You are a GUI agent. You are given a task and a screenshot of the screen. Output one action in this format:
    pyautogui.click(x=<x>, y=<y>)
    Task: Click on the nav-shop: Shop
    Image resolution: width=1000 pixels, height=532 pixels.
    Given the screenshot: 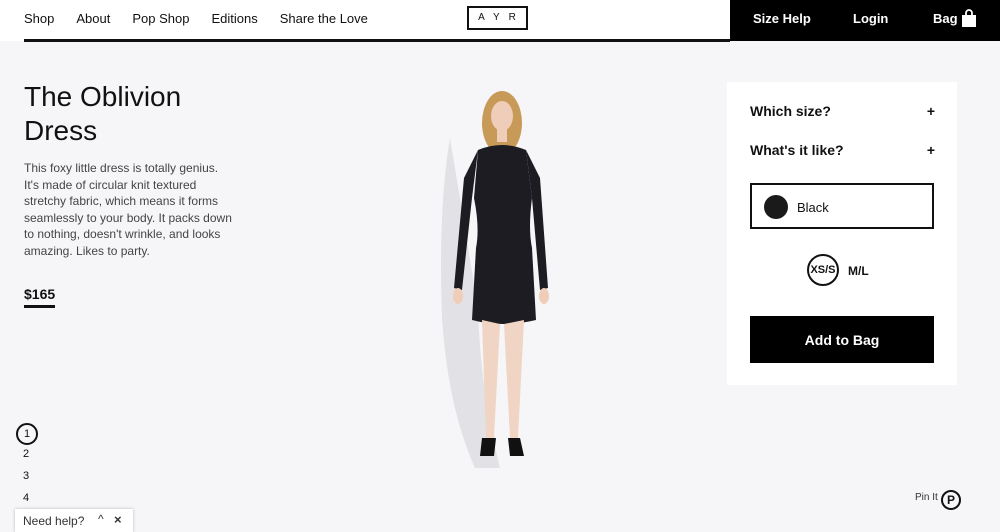 What is the action you would take?
    pyautogui.click(x=39, y=18)
    